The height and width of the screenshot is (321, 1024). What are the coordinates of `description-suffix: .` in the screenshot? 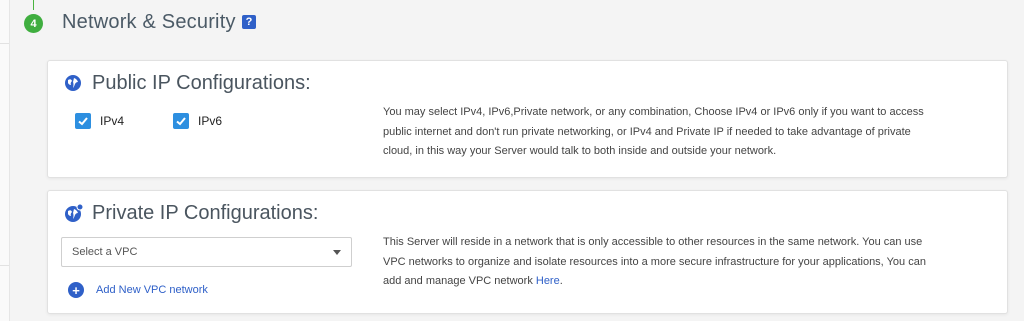 It's located at (561, 281).